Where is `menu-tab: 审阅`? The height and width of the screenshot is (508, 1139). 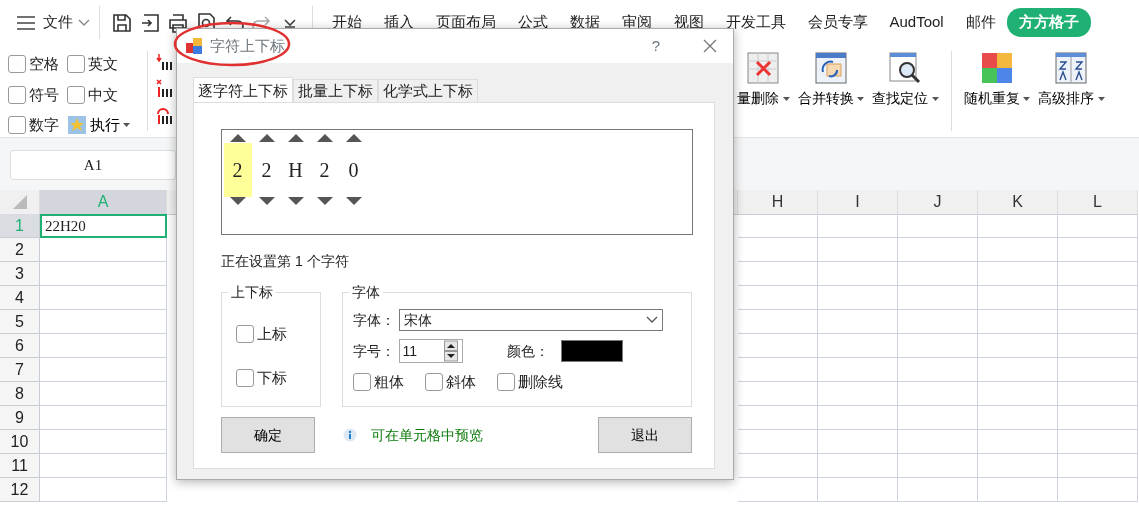 menu-tab: 审阅 is located at coordinates (636, 22).